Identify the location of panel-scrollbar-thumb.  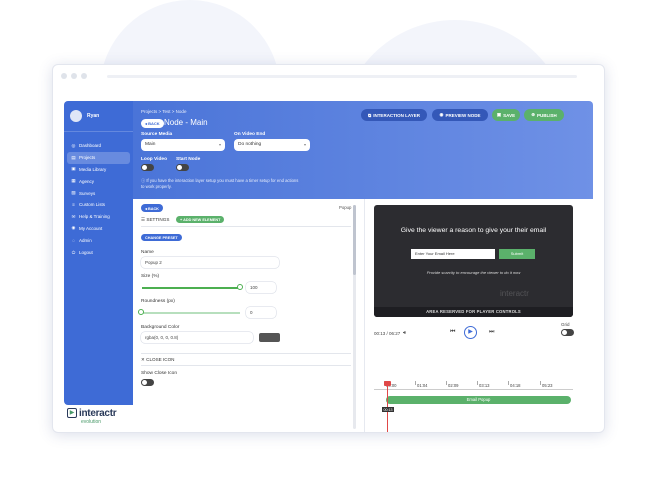
(354, 240).